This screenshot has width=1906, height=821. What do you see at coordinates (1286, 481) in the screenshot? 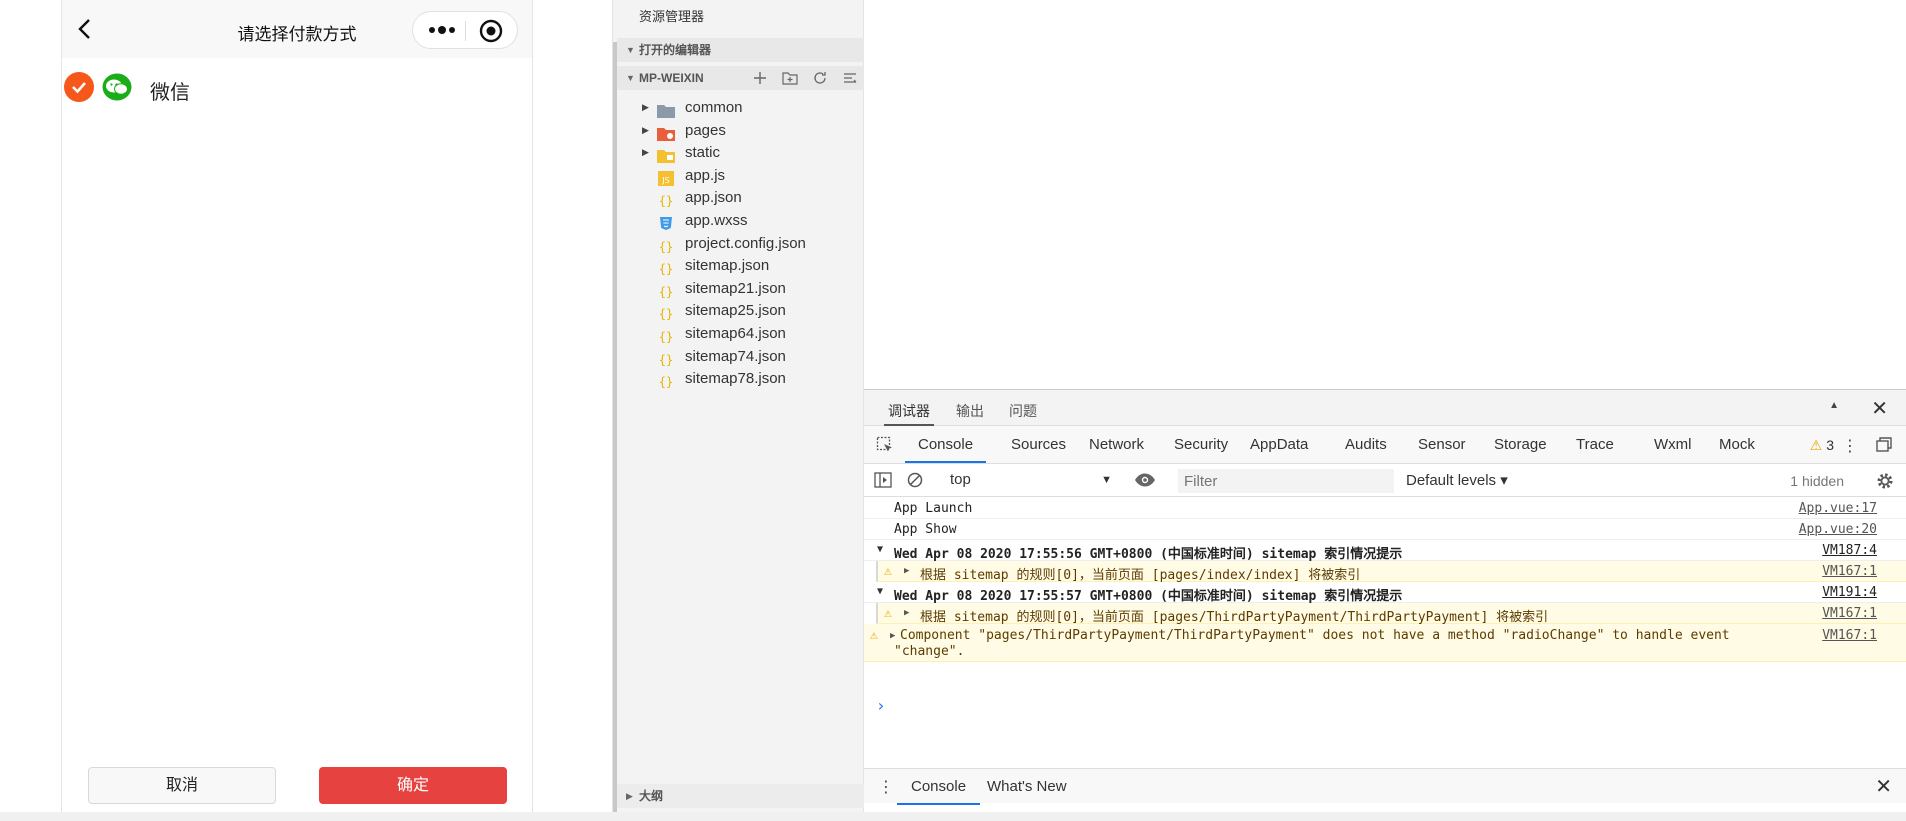
I see `console-filter-input` at bounding box center [1286, 481].